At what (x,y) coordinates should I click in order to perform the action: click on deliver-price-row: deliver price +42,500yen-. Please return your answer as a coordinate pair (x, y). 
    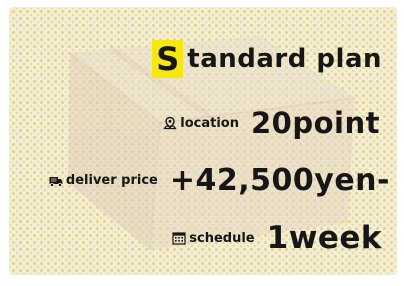
    Looking at the image, I should click on (219, 180).